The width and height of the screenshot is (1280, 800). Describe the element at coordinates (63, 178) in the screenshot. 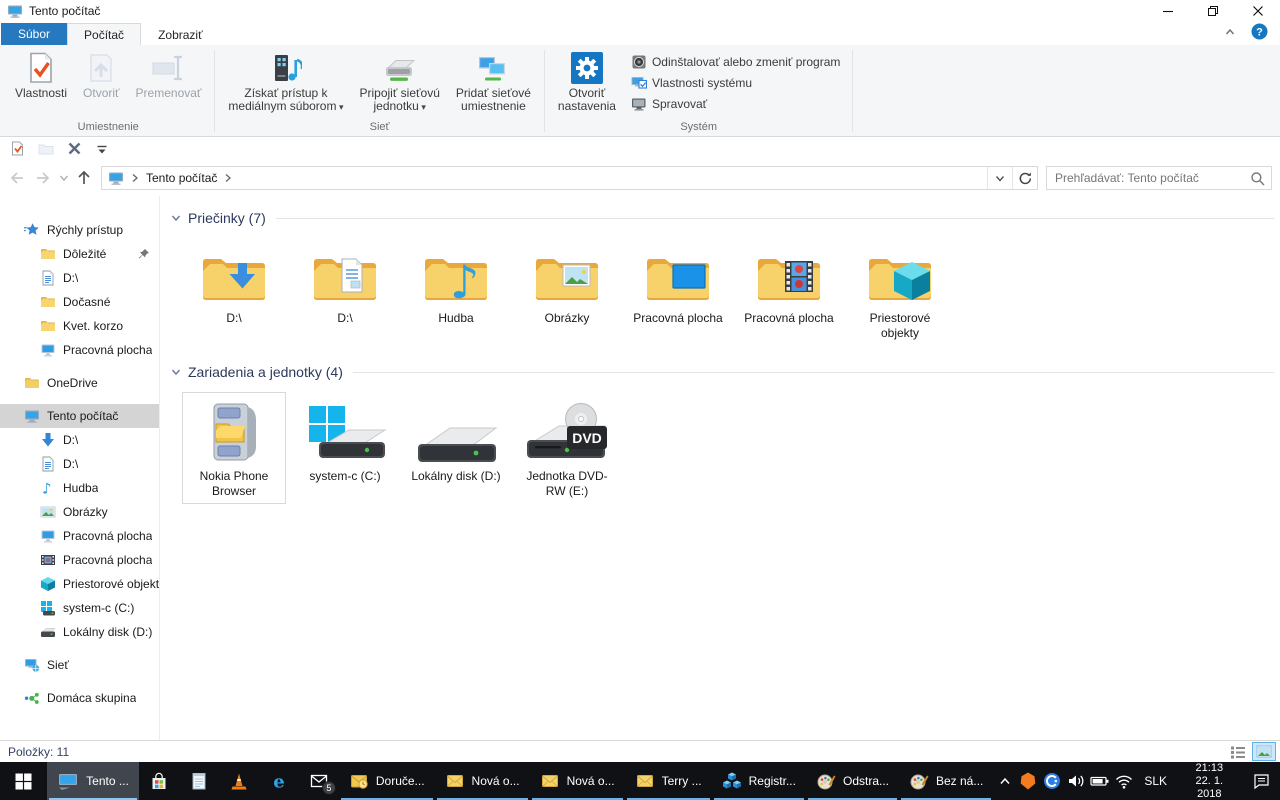

I see `recent-locations-chevron-icon` at that location.